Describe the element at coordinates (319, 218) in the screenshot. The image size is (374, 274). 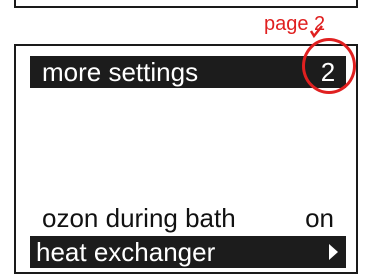
I see `menu-item-value: on` at that location.